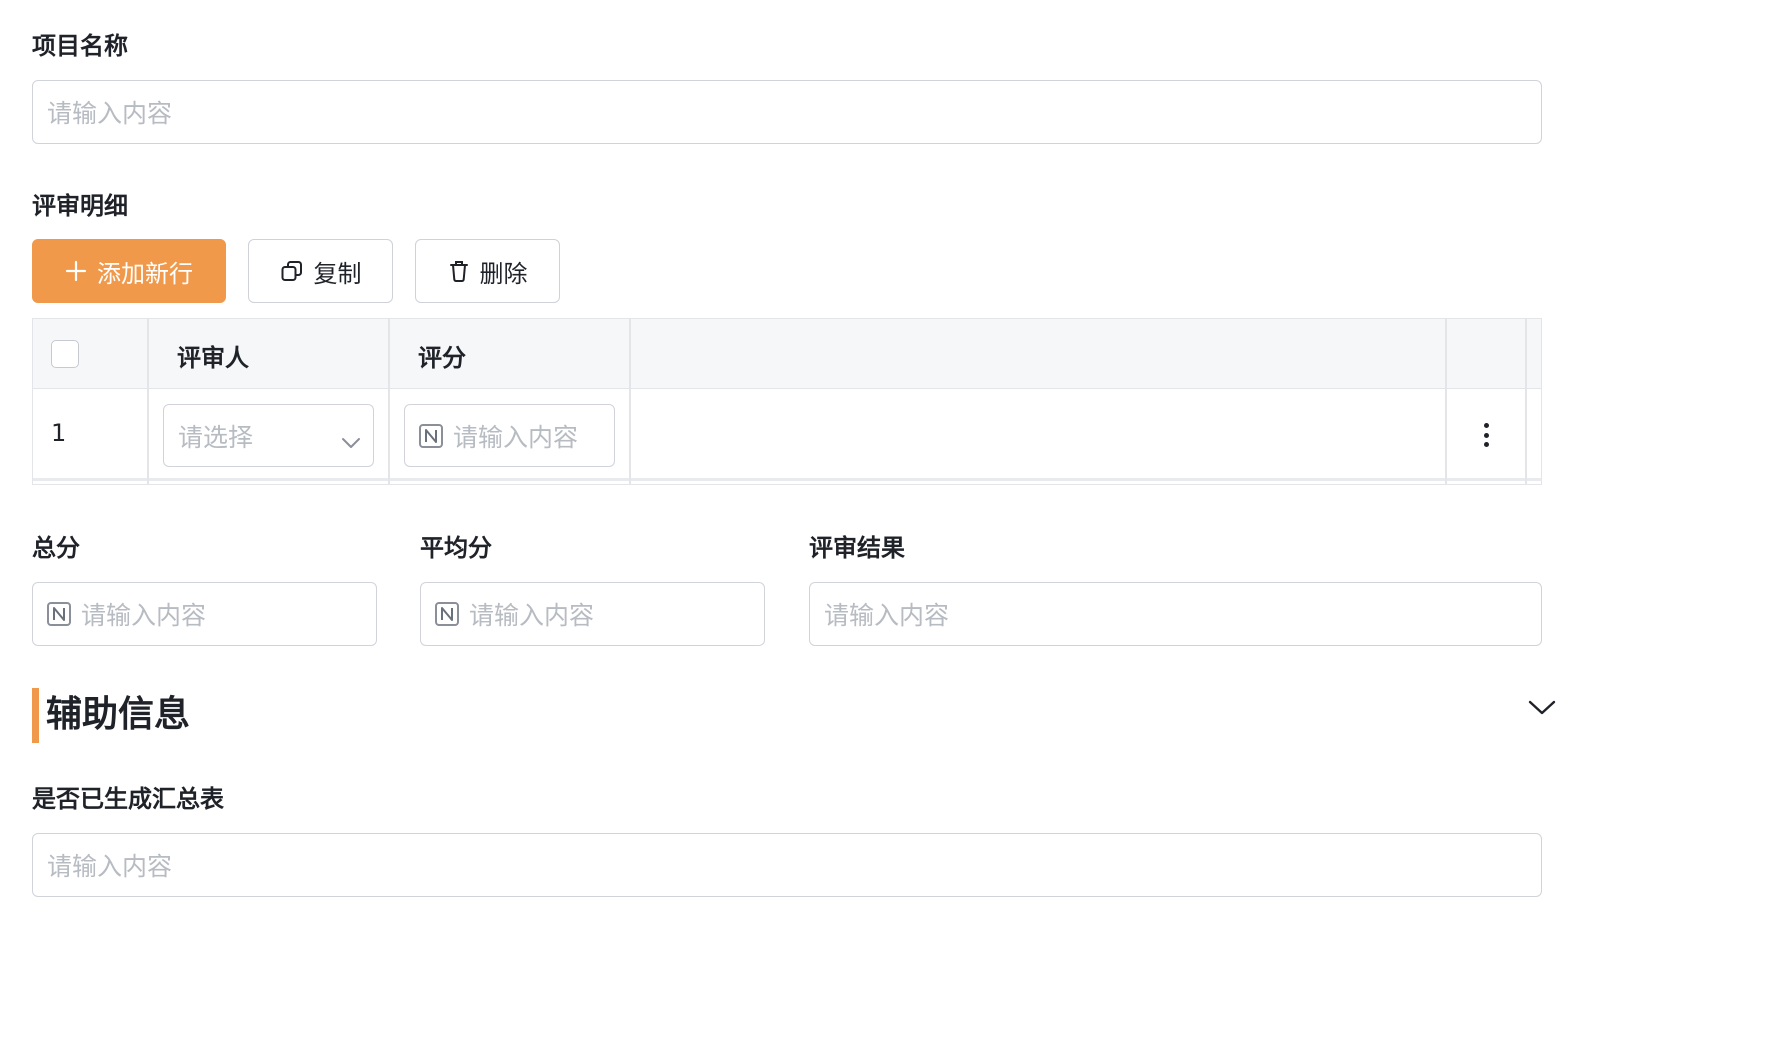 This screenshot has width=1768, height=1044. I want to click on total-input: 请输入内容, so click(204, 614).